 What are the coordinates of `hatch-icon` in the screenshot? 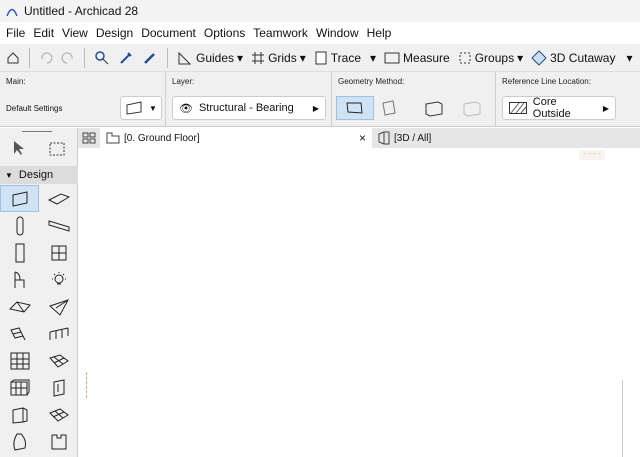 It's located at (518, 108).